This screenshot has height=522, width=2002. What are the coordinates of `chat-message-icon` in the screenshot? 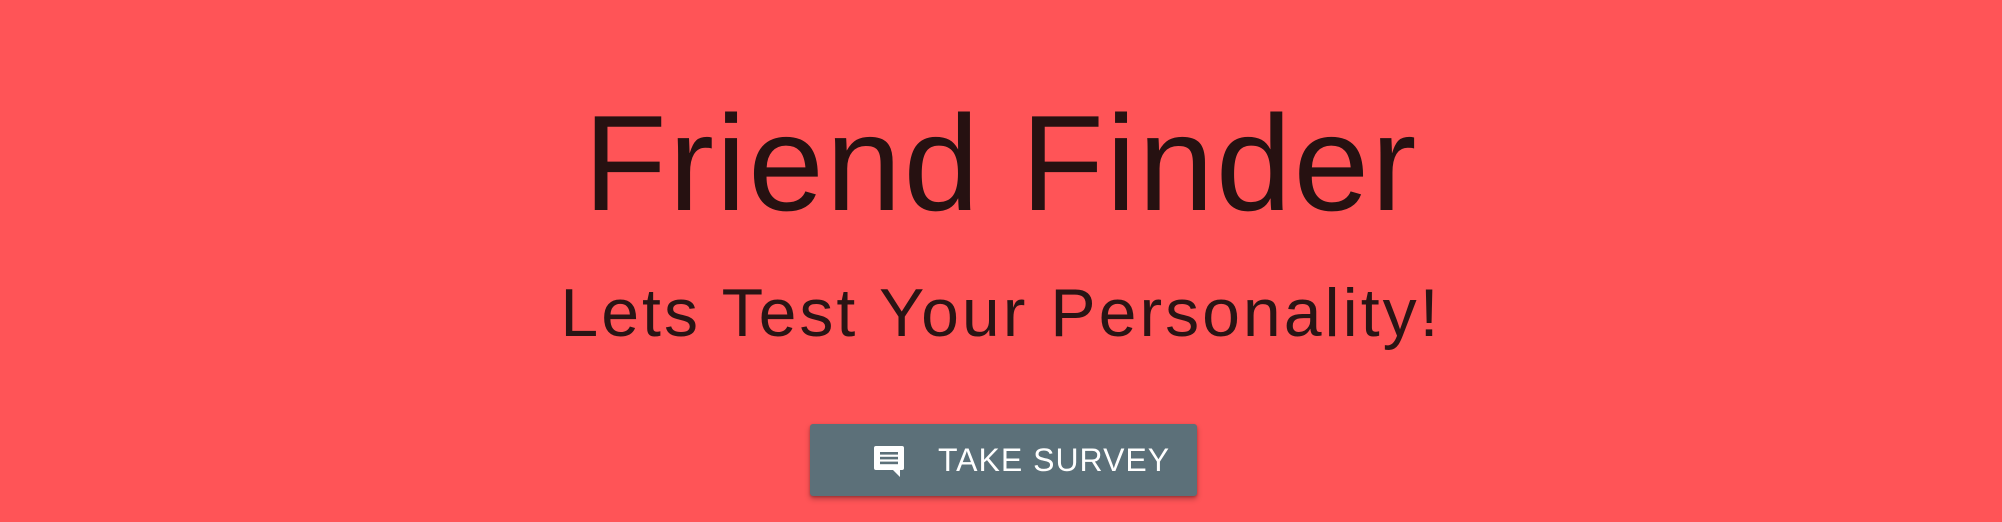 It's located at (889, 461).